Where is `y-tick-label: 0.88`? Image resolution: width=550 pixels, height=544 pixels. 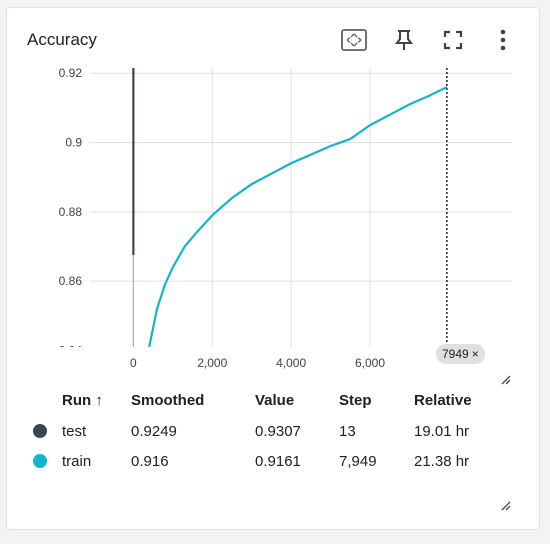
y-tick-label: 0.88 is located at coordinates (71, 212).